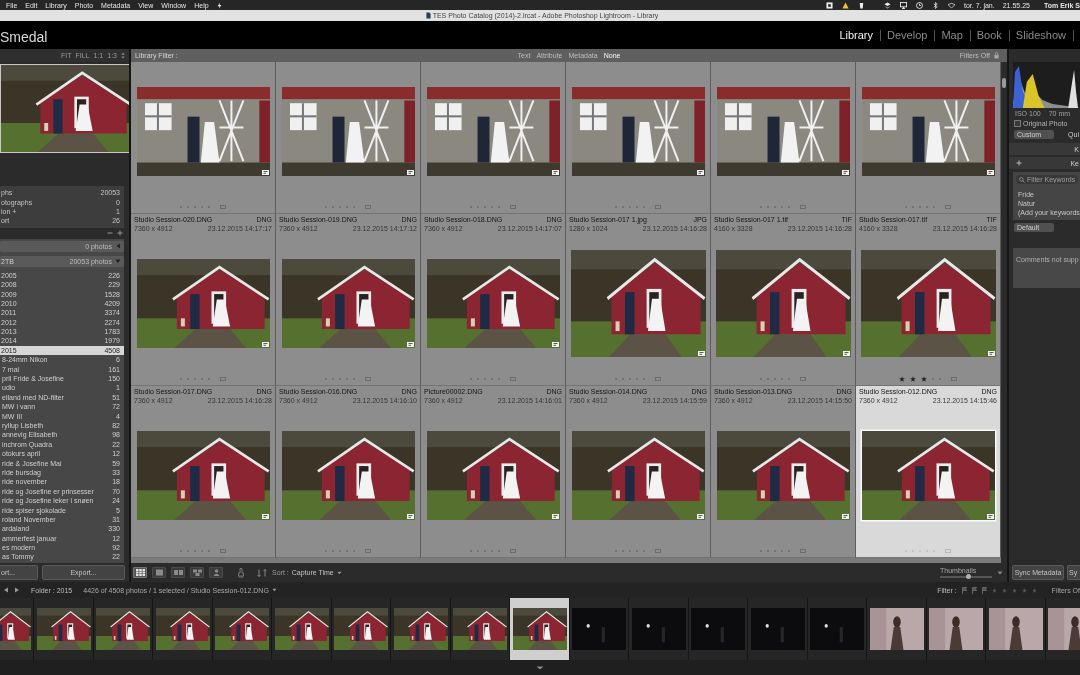 Image resolution: width=1080 pixels, height=675 pixels. What do you see at coordinates (951, 5) in the screenshot?
I see `wifi-icon` at bounding box center [951, 5].